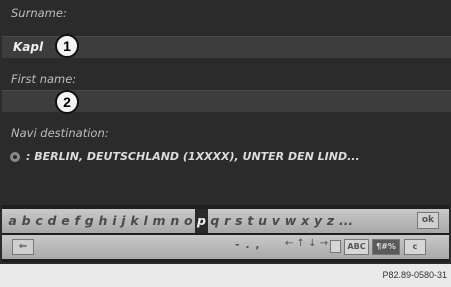  What do you see at coordinates (248, 244) in the screenshot?
I see `punctuation-keys: - . ,` at bounding box center [248, 244].